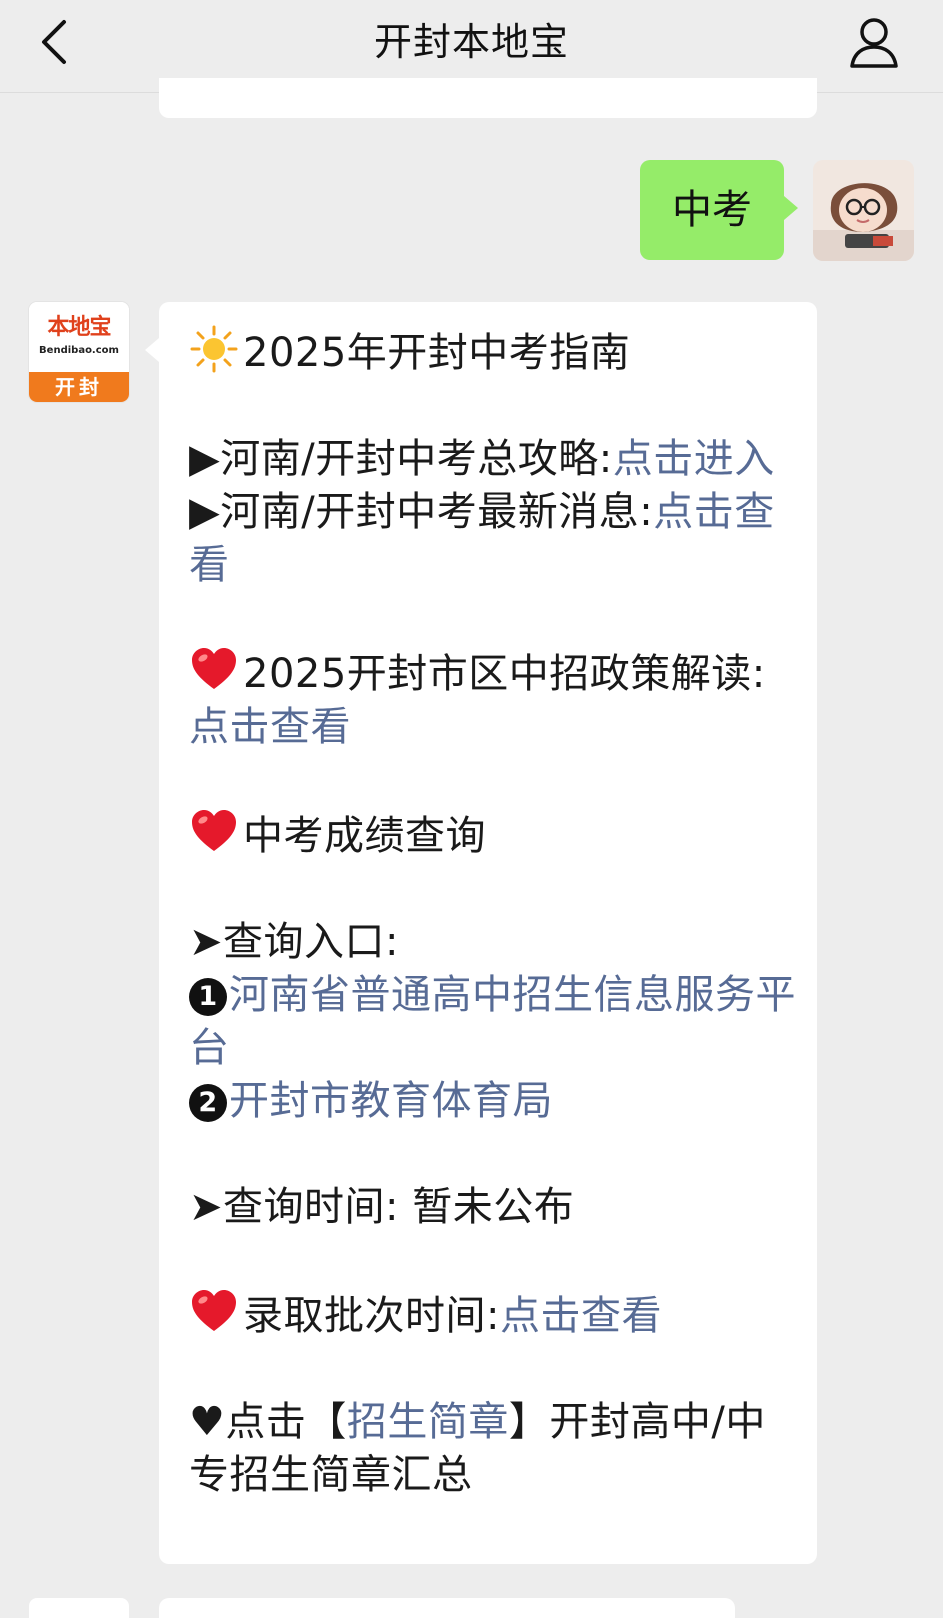 The height and width of the screenshot is (1618, 943). I want to click on entry2-line: 2 开封市教育体育局, so click(494, 1101).